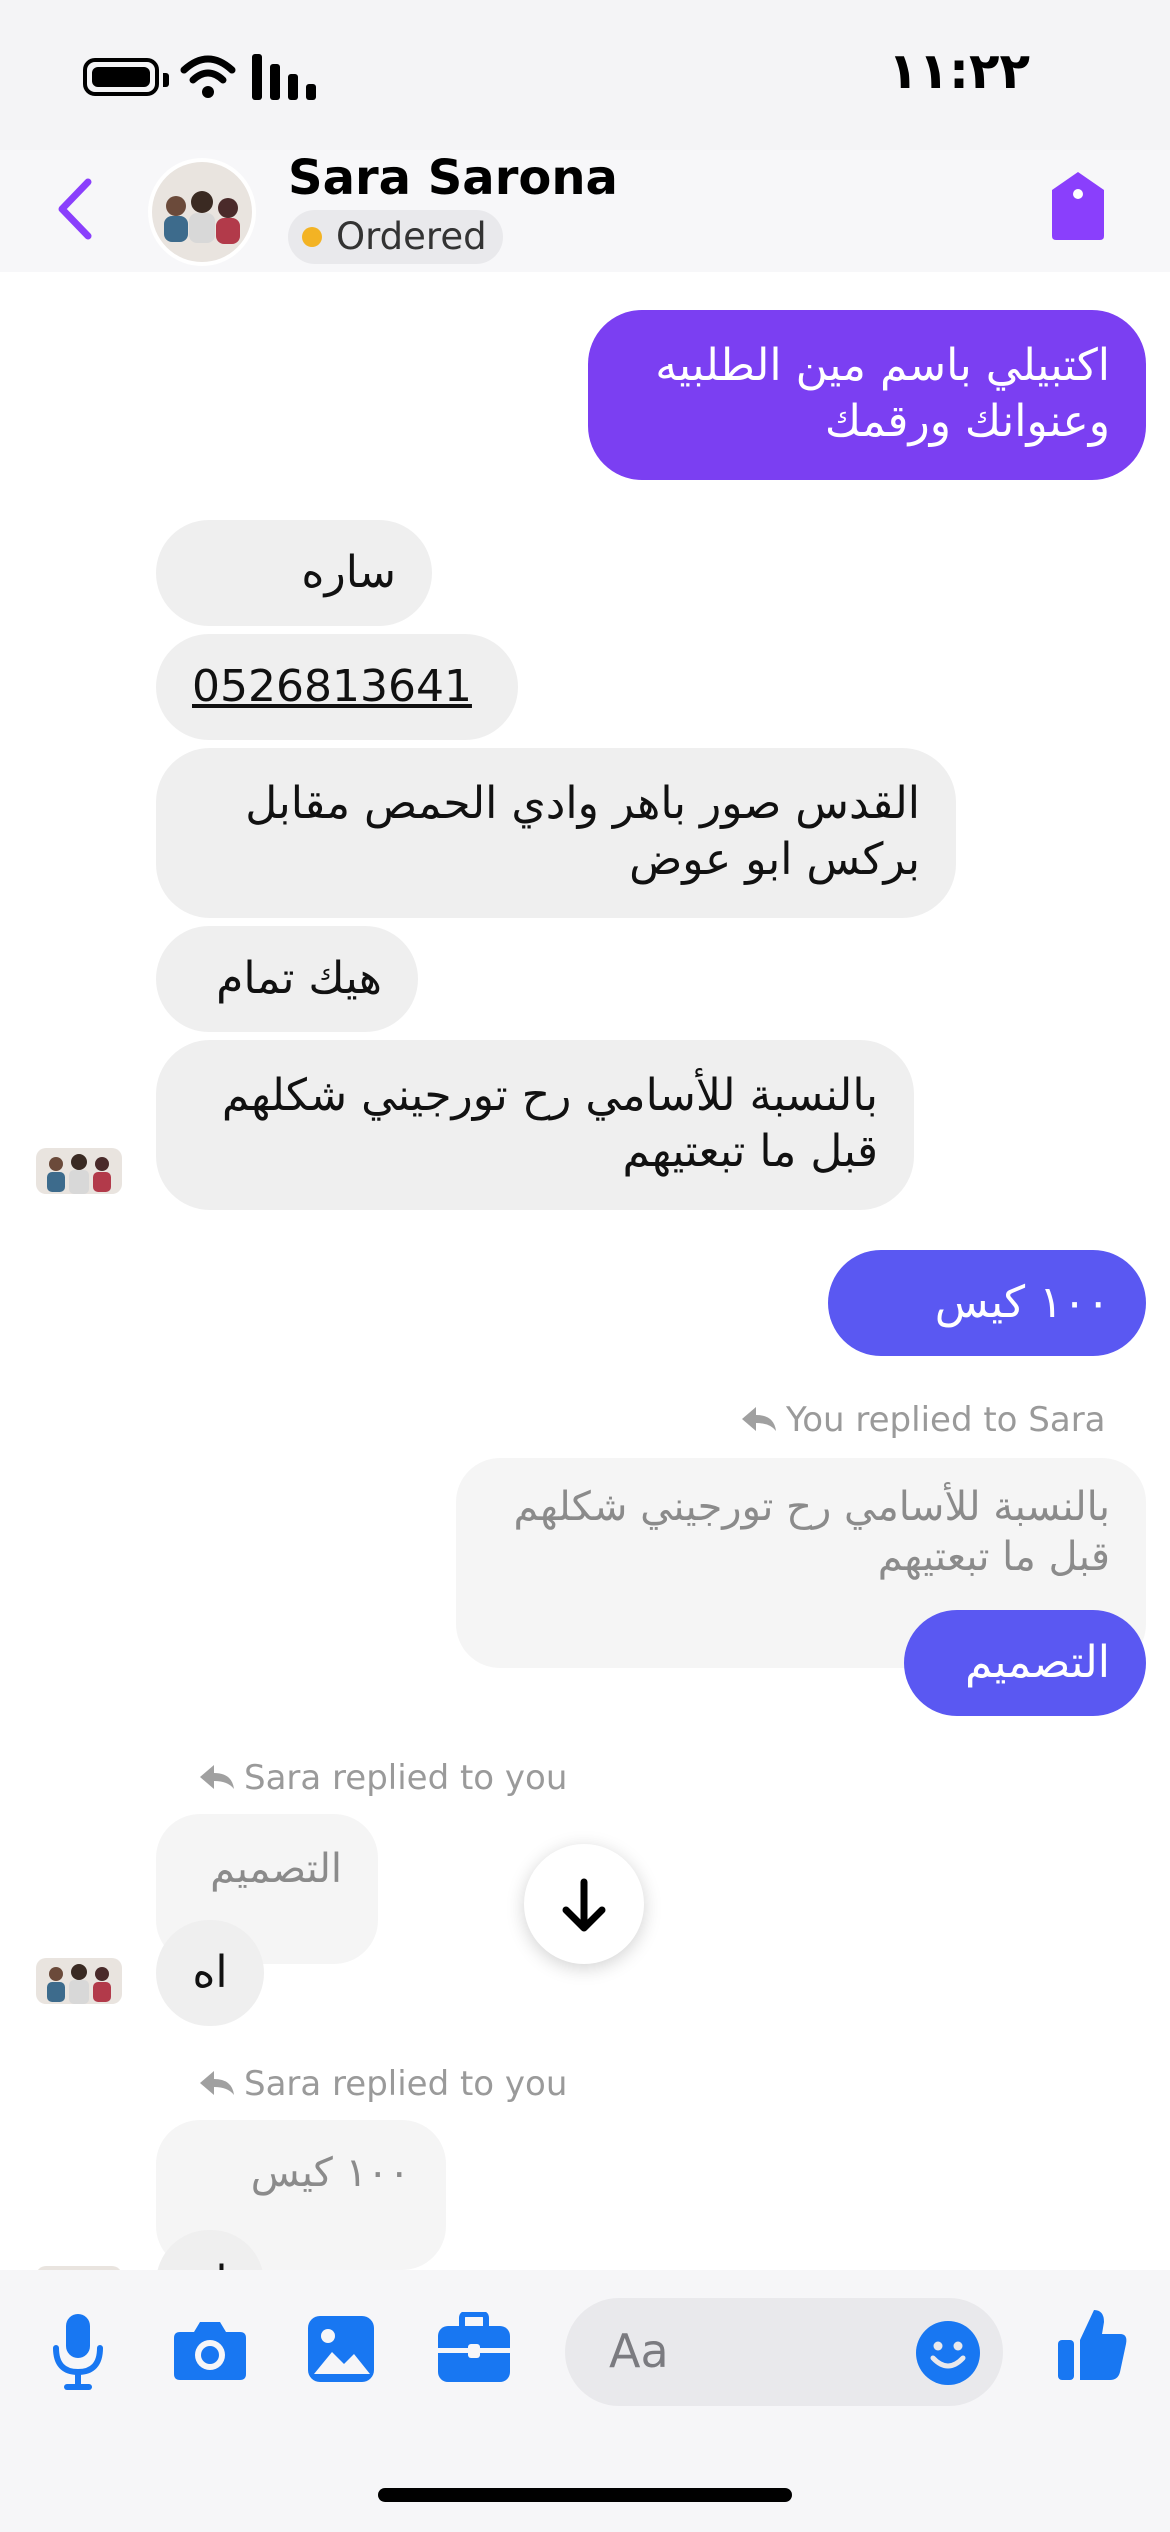 The height and width of the screenshot is (2532, 1170). What do you see at coordinates (453, 178) in the screenshot?
I see `contact-name: Sara Sarona` at bounding box center [453, 178].